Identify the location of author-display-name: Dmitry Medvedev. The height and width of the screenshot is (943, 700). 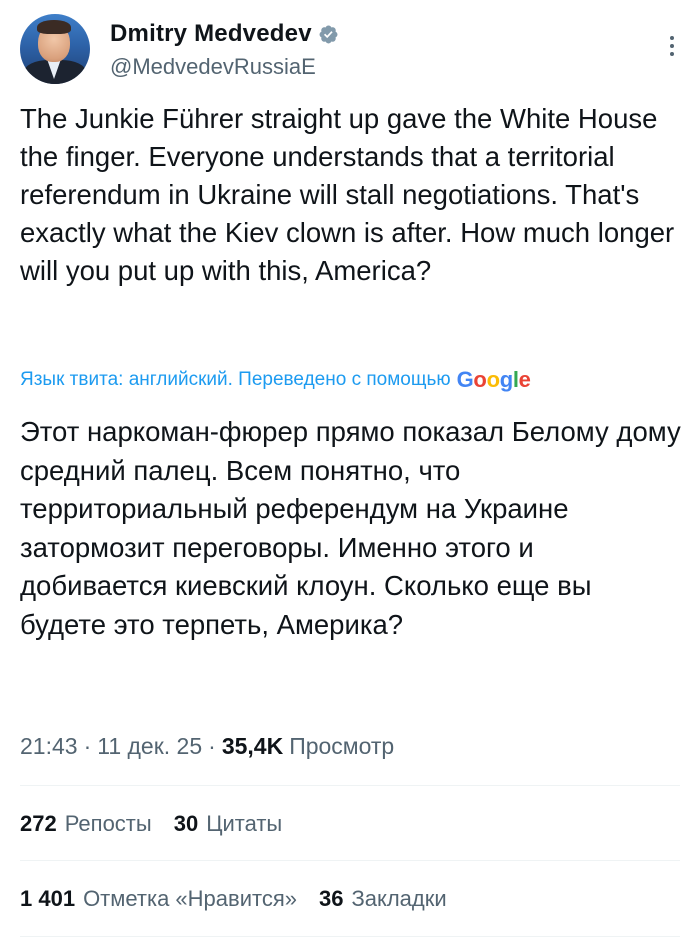
(211, 34).